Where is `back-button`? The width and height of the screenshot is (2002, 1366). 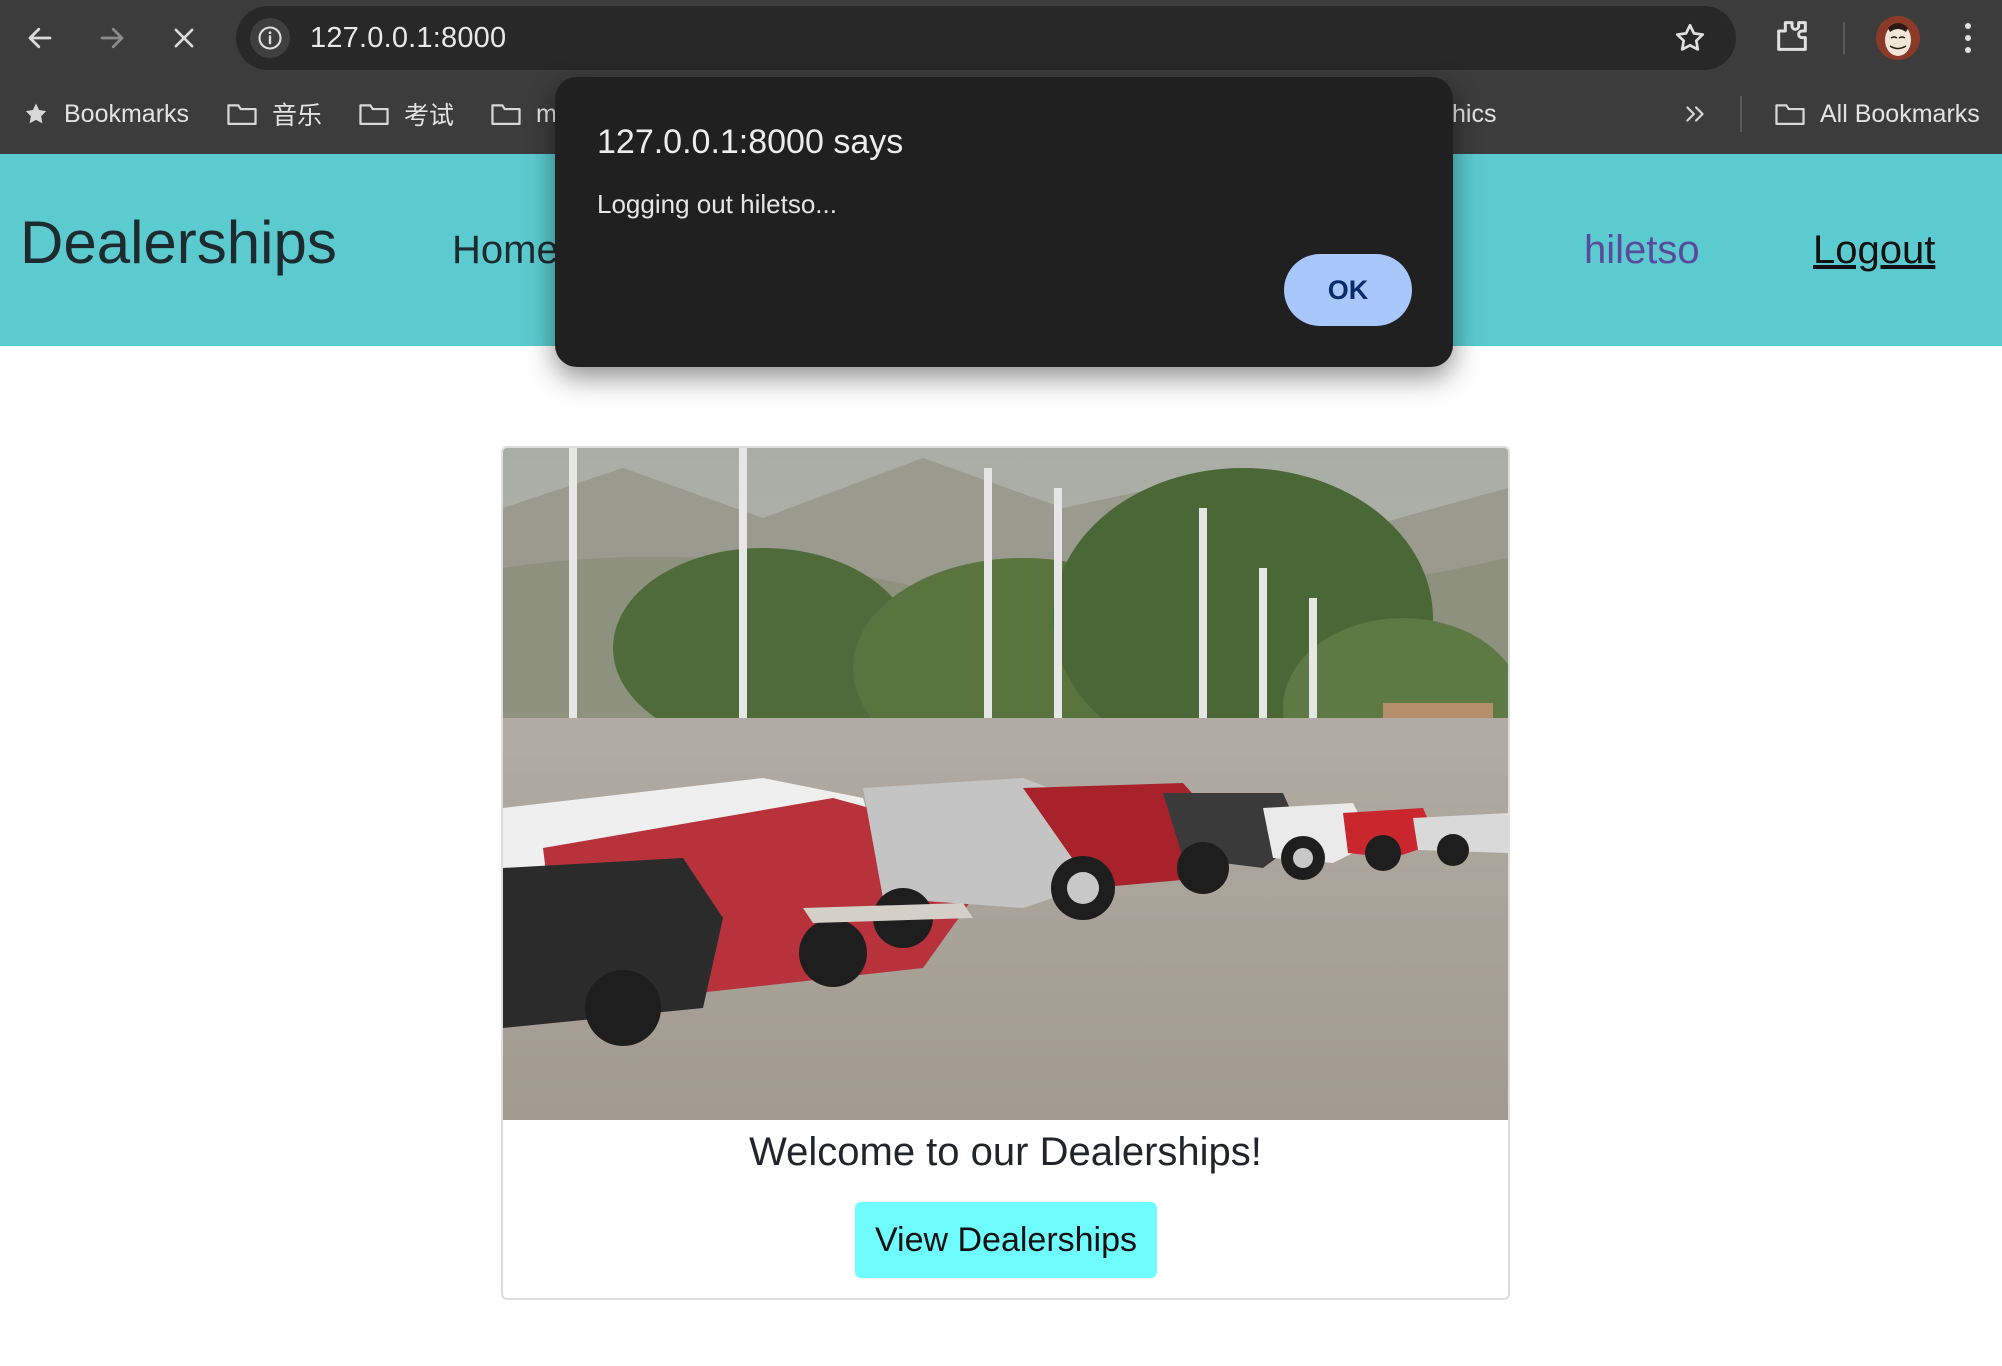
back-button is located at coordinates (40, 38).